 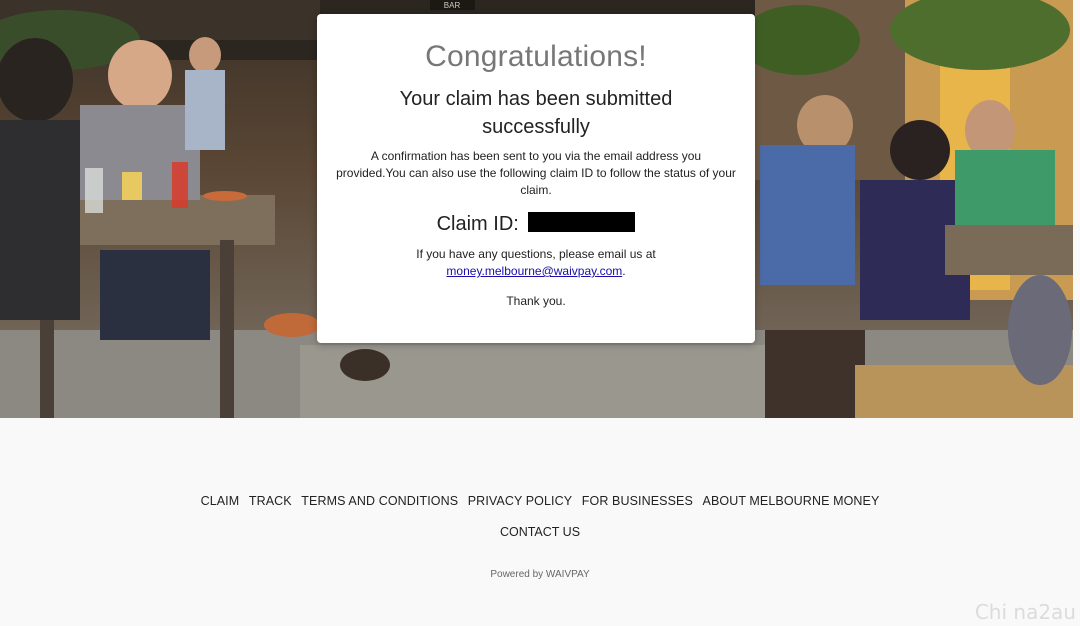 I want to click on congratulations-heading: Congratulations!, so click(x=536, y=56).